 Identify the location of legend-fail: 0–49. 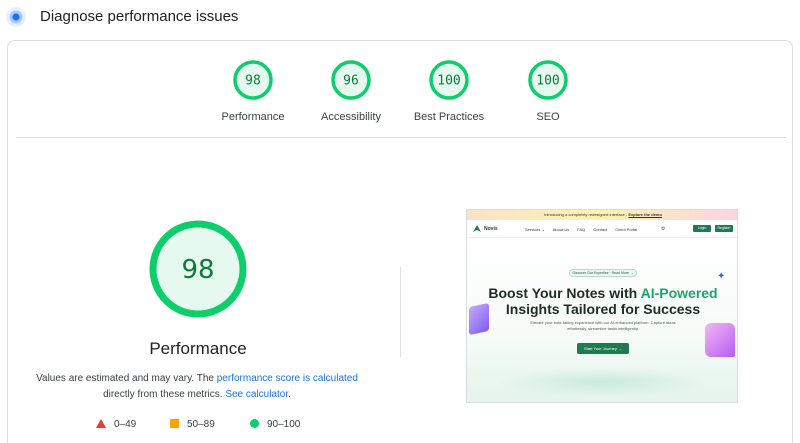
(116, 424).